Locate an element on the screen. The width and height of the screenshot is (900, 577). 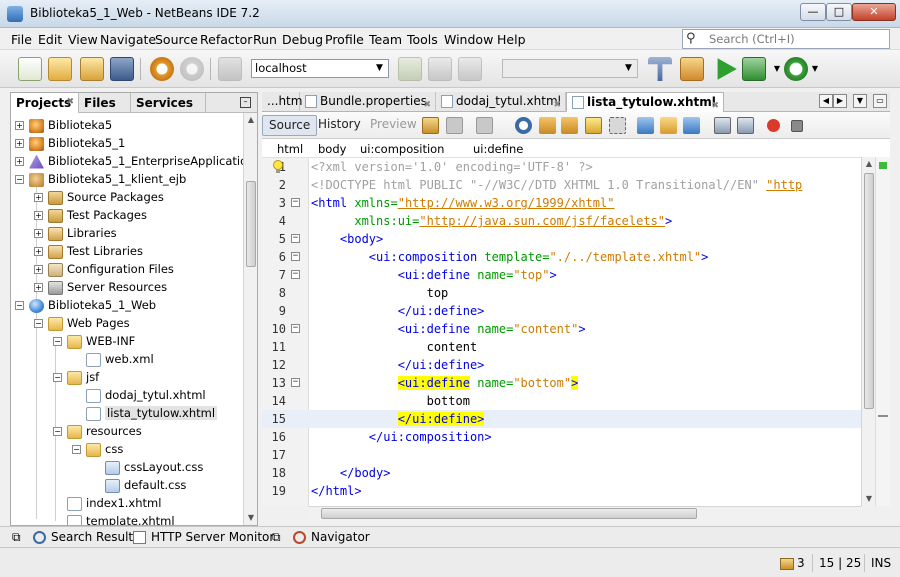
maximize-window-icon: ▭ is located at coordinates (880, 101).